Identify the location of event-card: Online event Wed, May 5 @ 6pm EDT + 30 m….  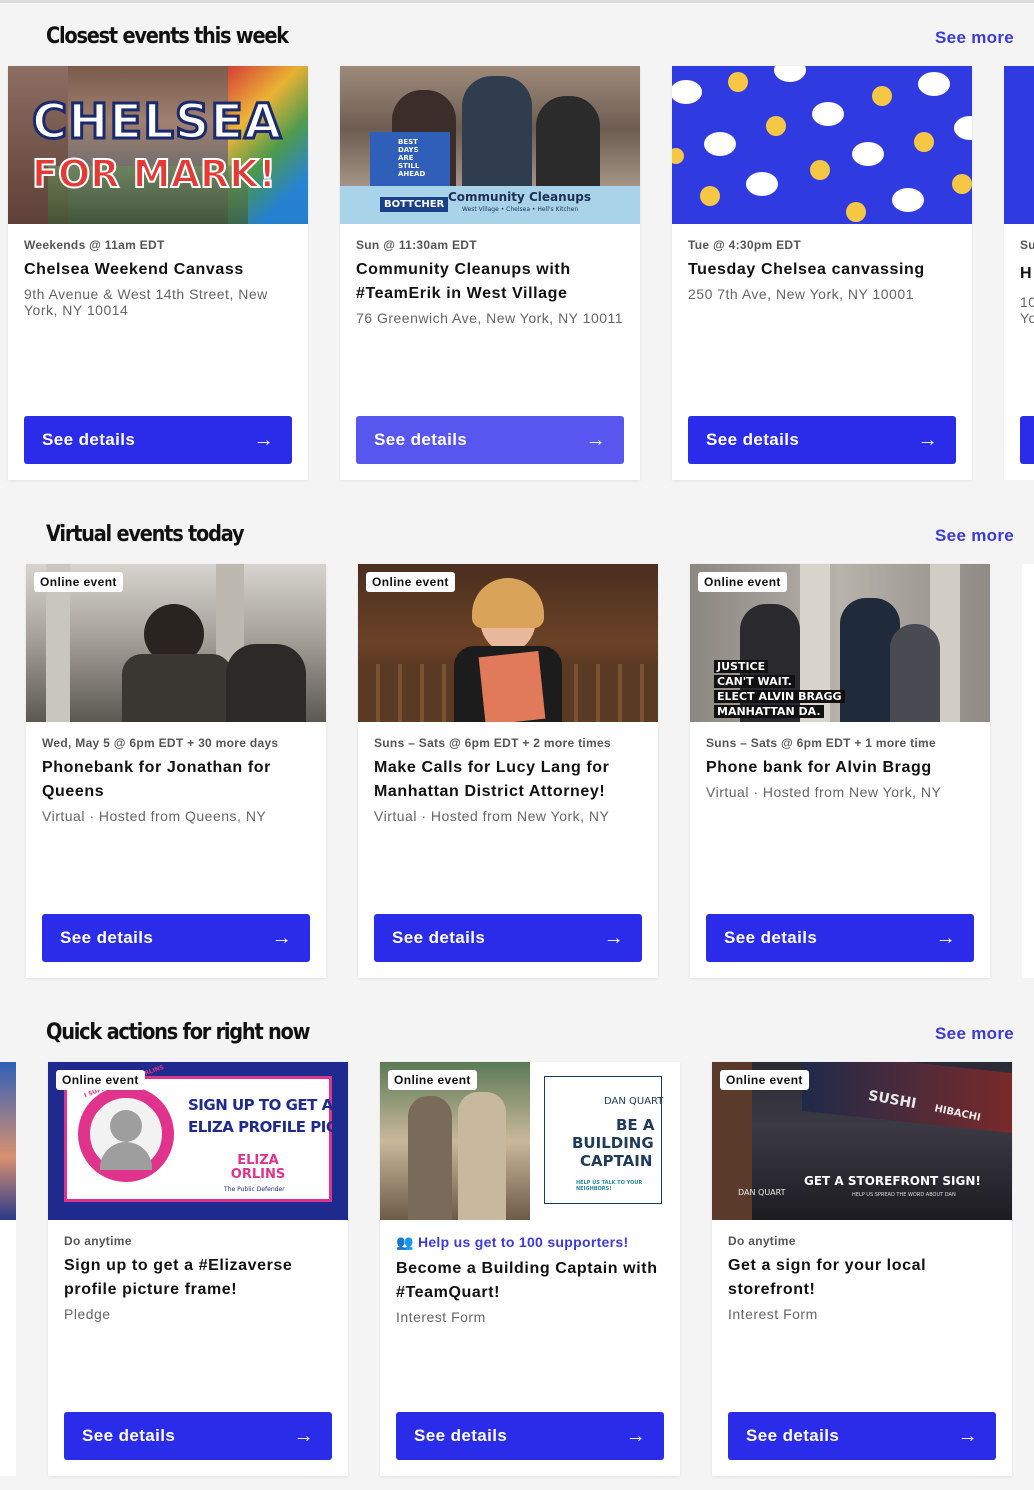
(176, 771).